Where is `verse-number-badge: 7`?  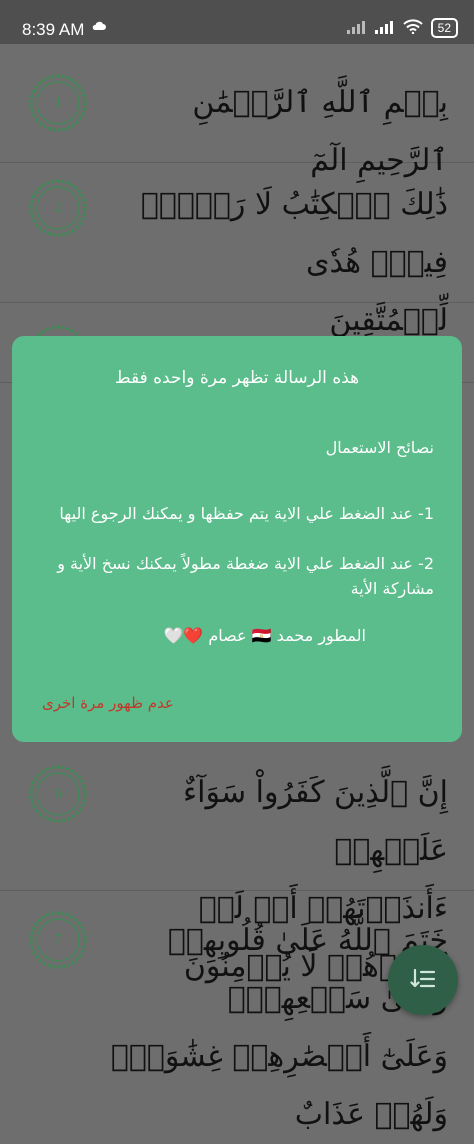
verse-number-badge: 7 is located at coordinates (58, 940).